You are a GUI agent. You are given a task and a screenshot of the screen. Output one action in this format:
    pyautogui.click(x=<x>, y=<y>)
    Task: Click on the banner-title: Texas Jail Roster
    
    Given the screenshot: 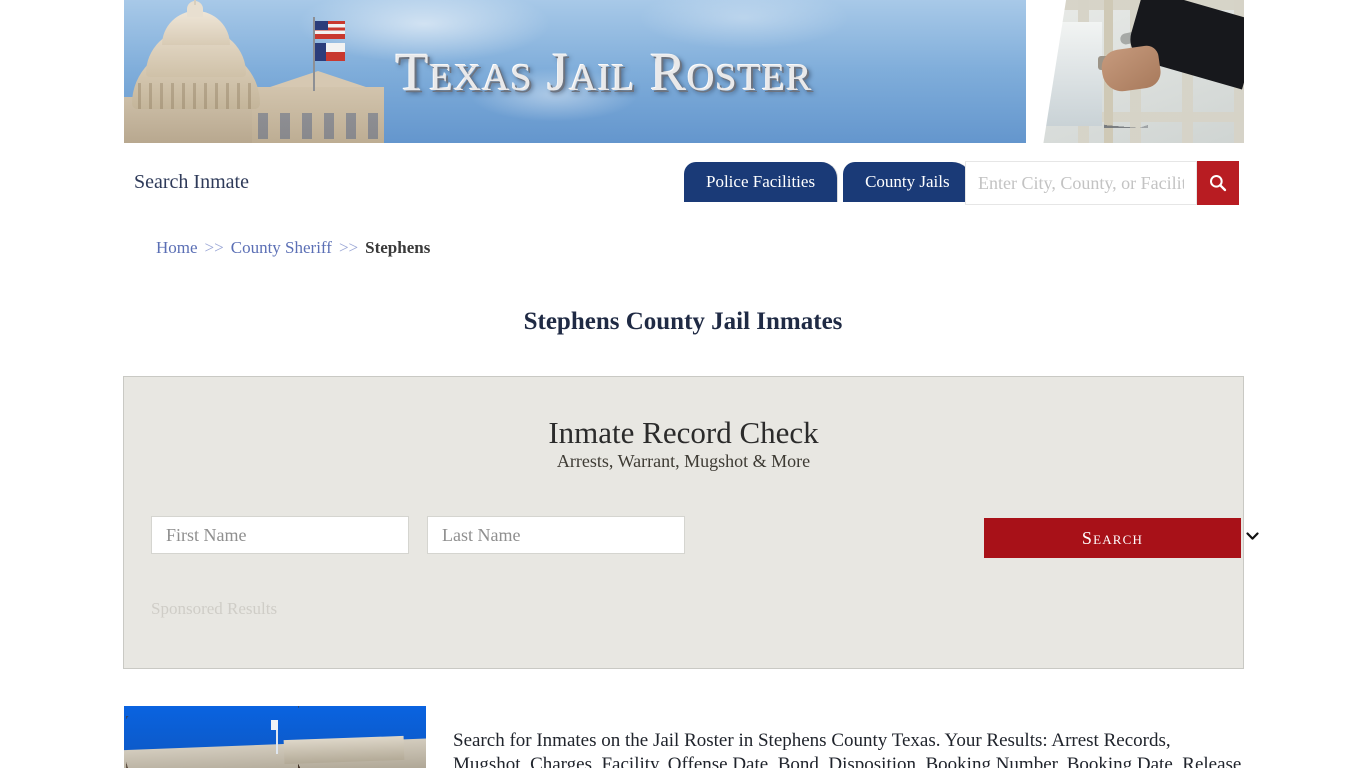 What is the action you would take?
    pyautogui.click(x=604, y=72)
    